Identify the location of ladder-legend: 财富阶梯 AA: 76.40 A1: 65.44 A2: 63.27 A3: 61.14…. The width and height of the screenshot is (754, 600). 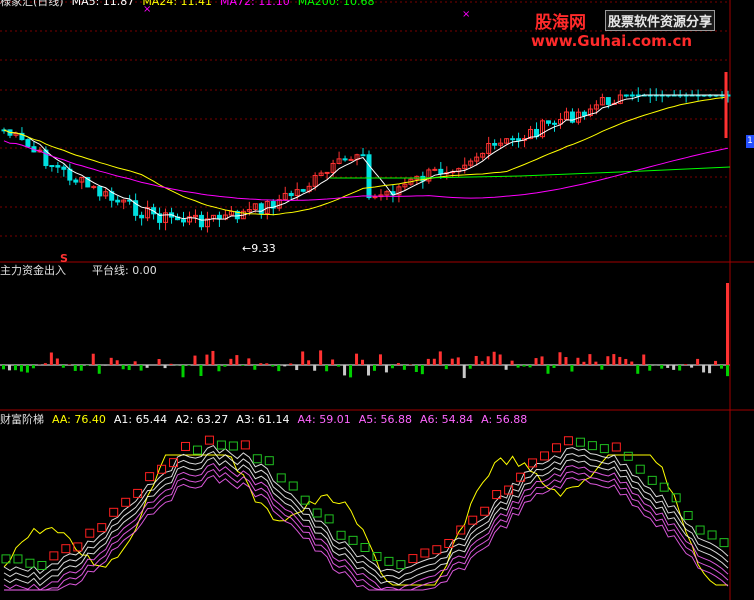
(267, 420).